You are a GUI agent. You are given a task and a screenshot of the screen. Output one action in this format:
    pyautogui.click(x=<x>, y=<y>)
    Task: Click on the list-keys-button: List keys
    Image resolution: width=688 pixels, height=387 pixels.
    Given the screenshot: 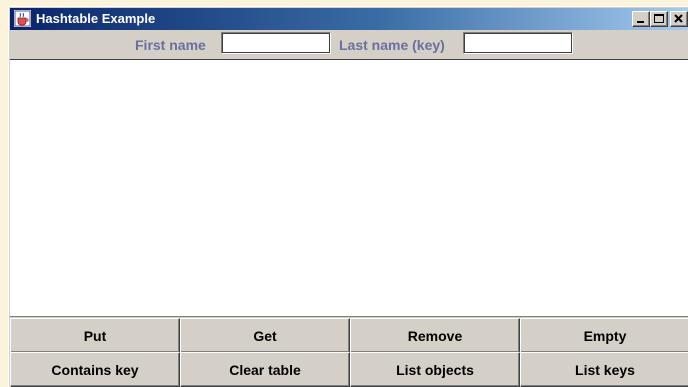 What is the action you would take?
    pyautogui.click(x=604, y=369)
    